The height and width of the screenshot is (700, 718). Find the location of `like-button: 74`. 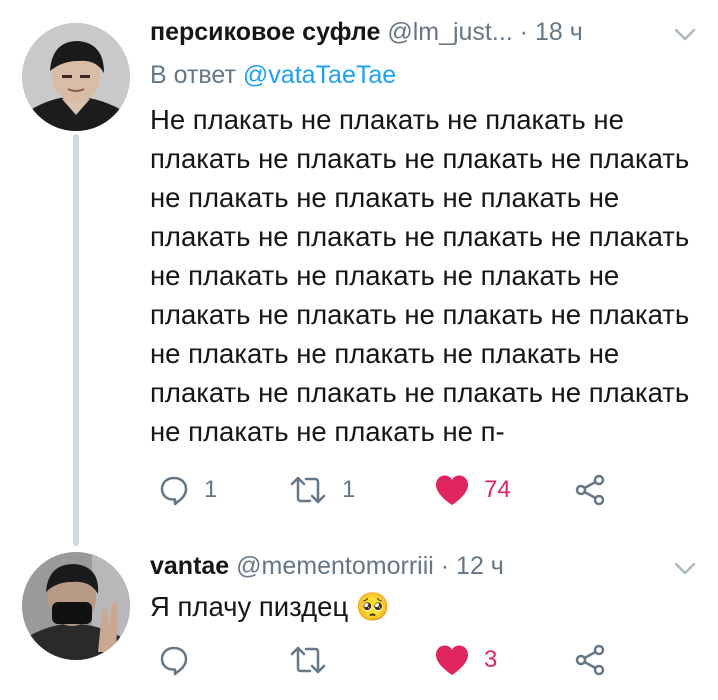

like-button: 74 is located at coordinates (472, 490).